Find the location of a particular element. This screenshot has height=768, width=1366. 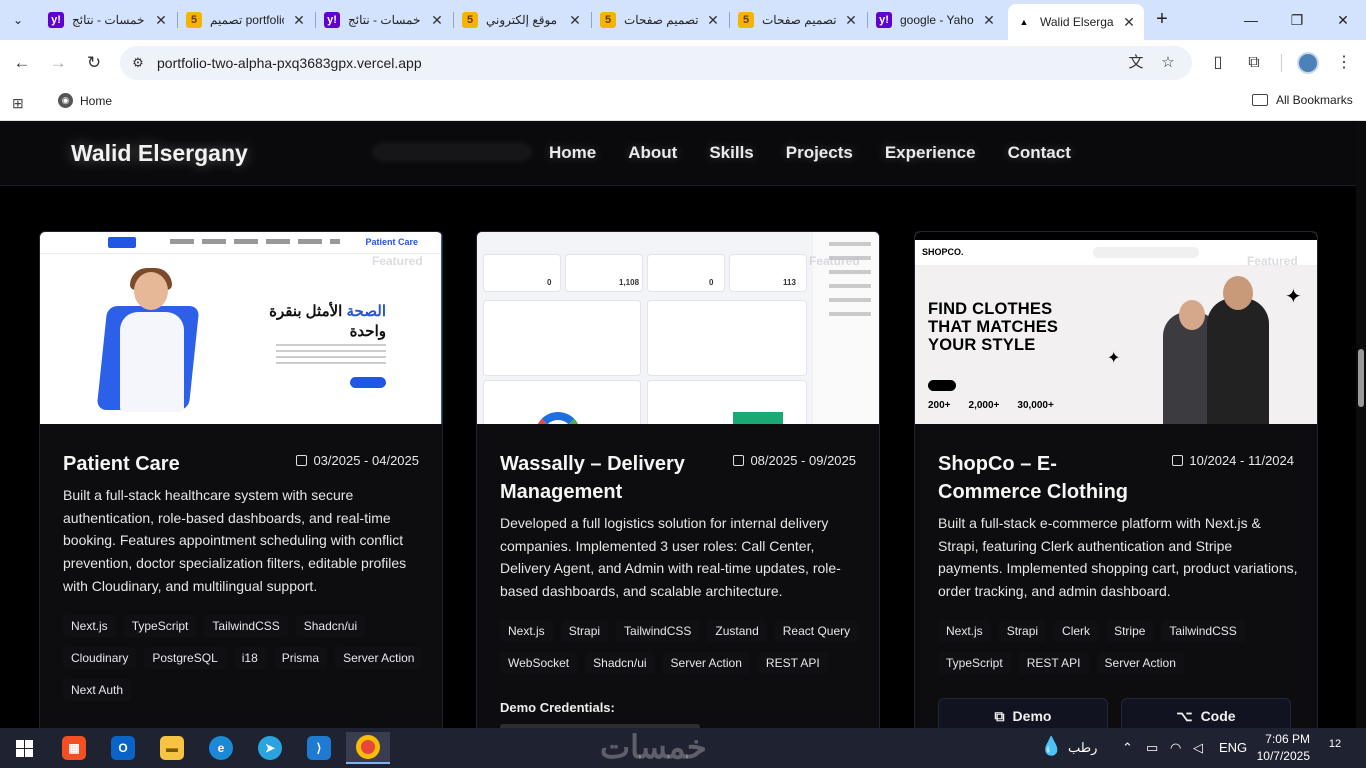

tab-8-active: ▲ Walid Elsergany ✕ is located at coordinates (1076, 22).